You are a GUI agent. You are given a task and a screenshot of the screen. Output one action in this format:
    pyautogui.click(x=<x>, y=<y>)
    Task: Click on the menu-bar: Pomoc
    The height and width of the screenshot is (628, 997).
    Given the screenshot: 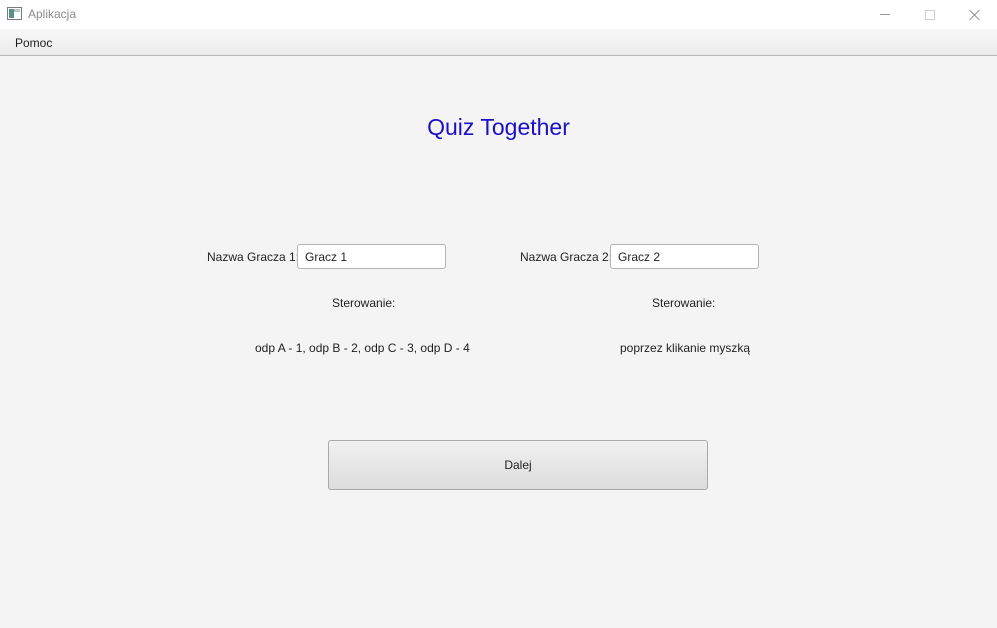 What is the action you would take?
    pyautogui.click(x=498, y=43)
    